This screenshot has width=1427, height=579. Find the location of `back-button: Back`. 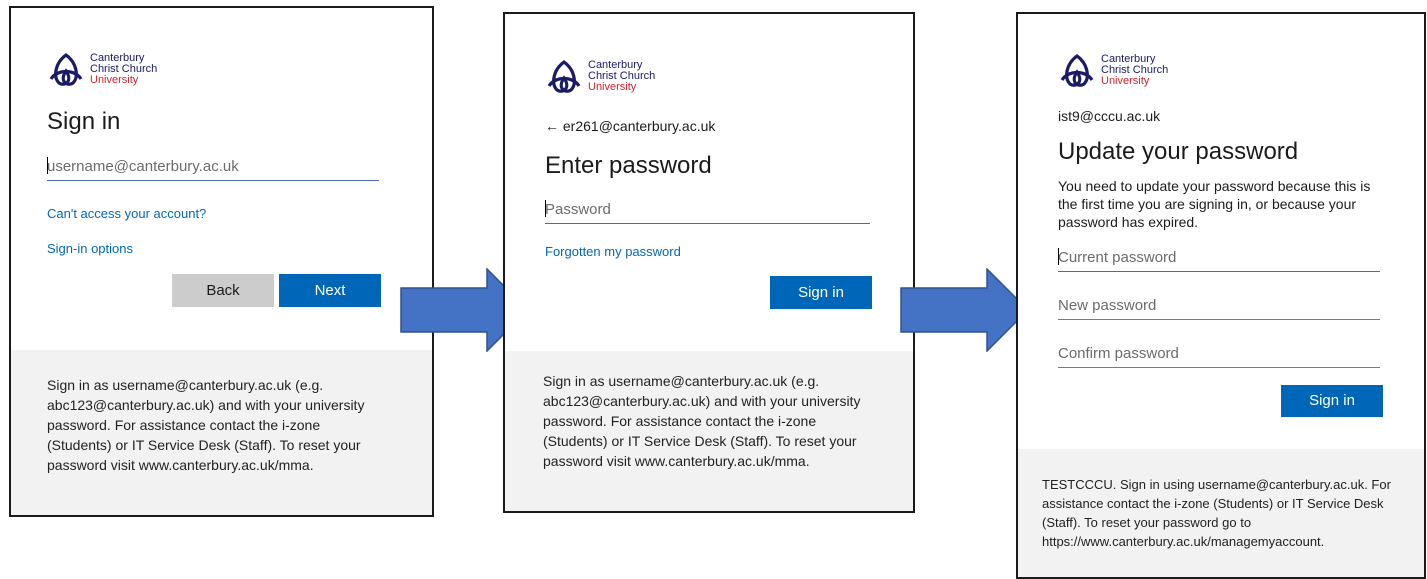

back-button: Back is located at coordinates (223, 290).